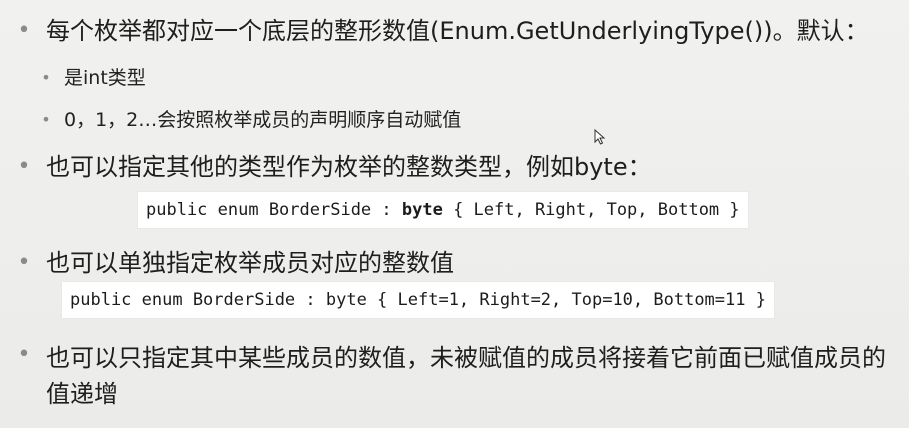  What do you see at coordinates (105, 78) in the screenshot?
I see `bullet-text: 是int类型` at bounding box center [105, 78].